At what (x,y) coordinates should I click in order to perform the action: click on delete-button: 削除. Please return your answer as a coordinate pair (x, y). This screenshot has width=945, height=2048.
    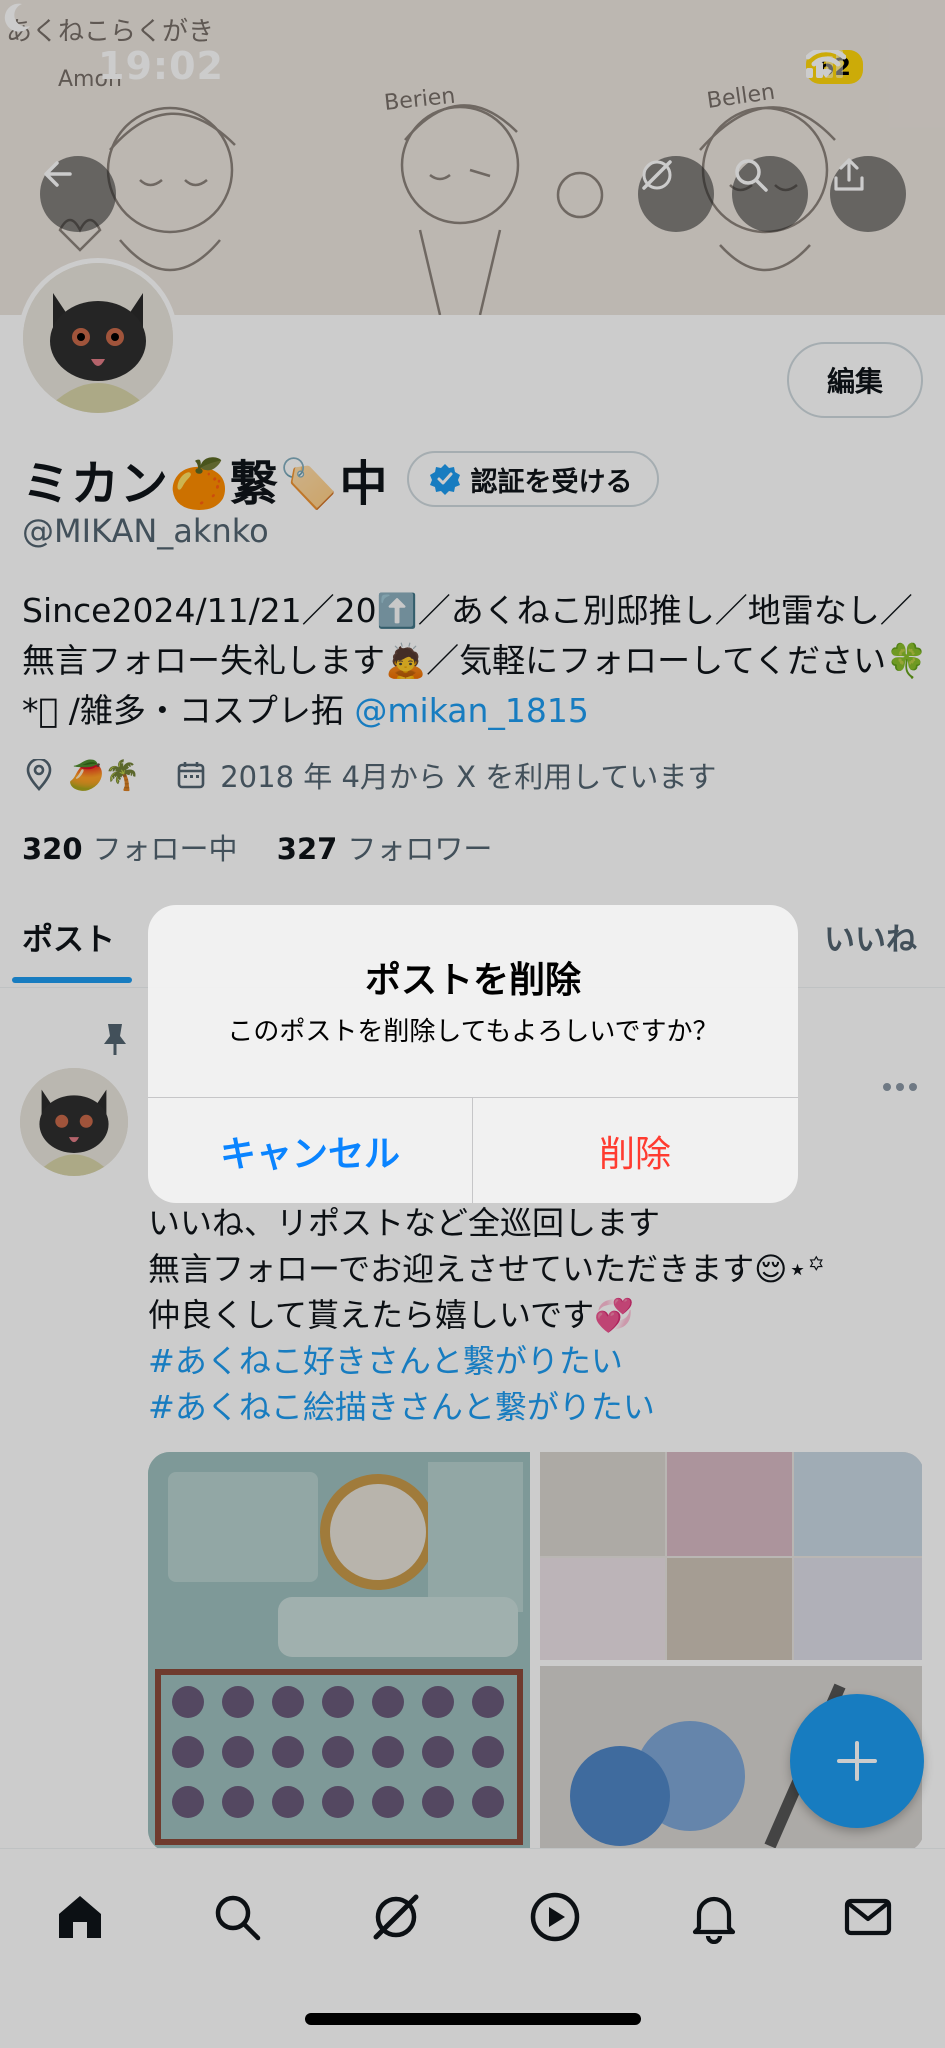
    Looking at the image, I should click on (635, 1150).